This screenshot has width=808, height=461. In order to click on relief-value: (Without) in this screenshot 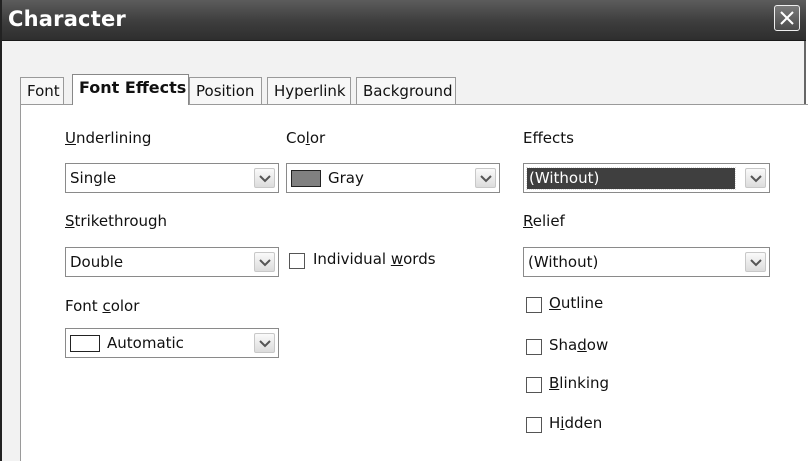, I will do `click(563, 262)`.